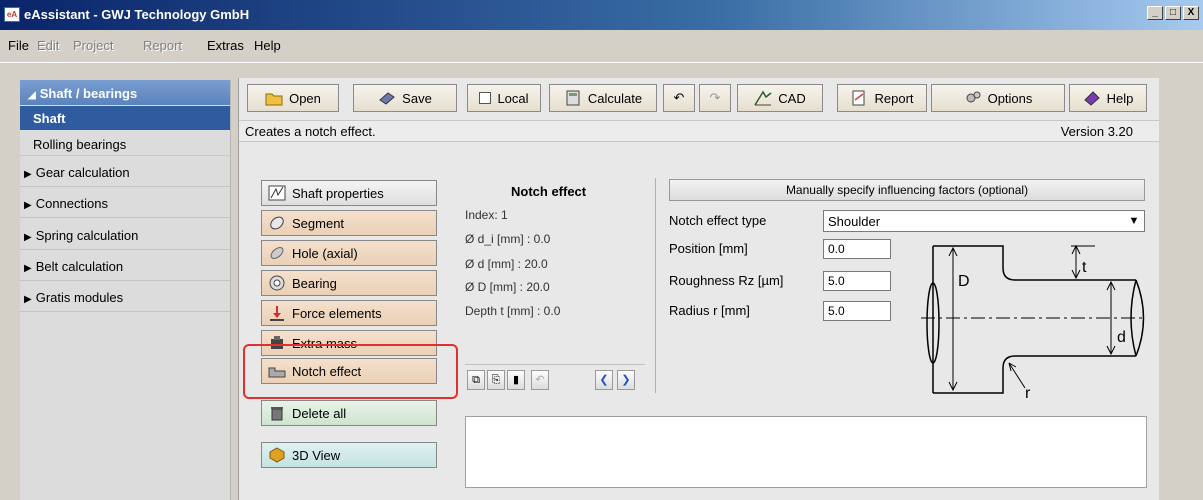 The height and width of the screenshot is (500, 1203). I want to click on calculator-icon, so click(573, 98).